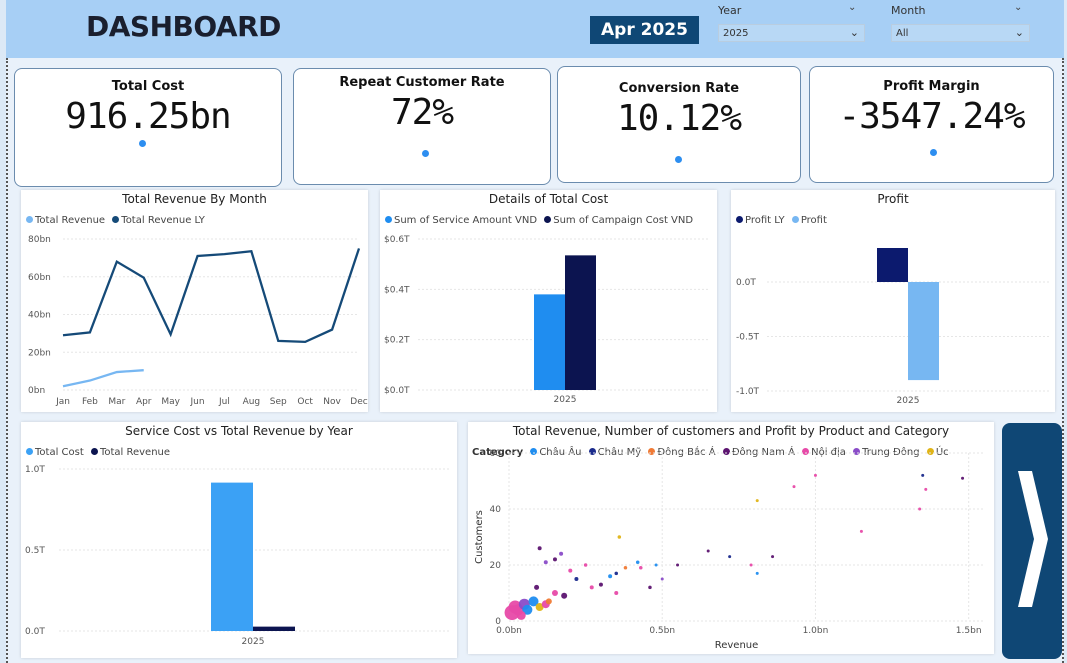  Describe the element at coordinates (931, 116) in the screenshot. I see `kpi-value: -3547.24%` at that location.